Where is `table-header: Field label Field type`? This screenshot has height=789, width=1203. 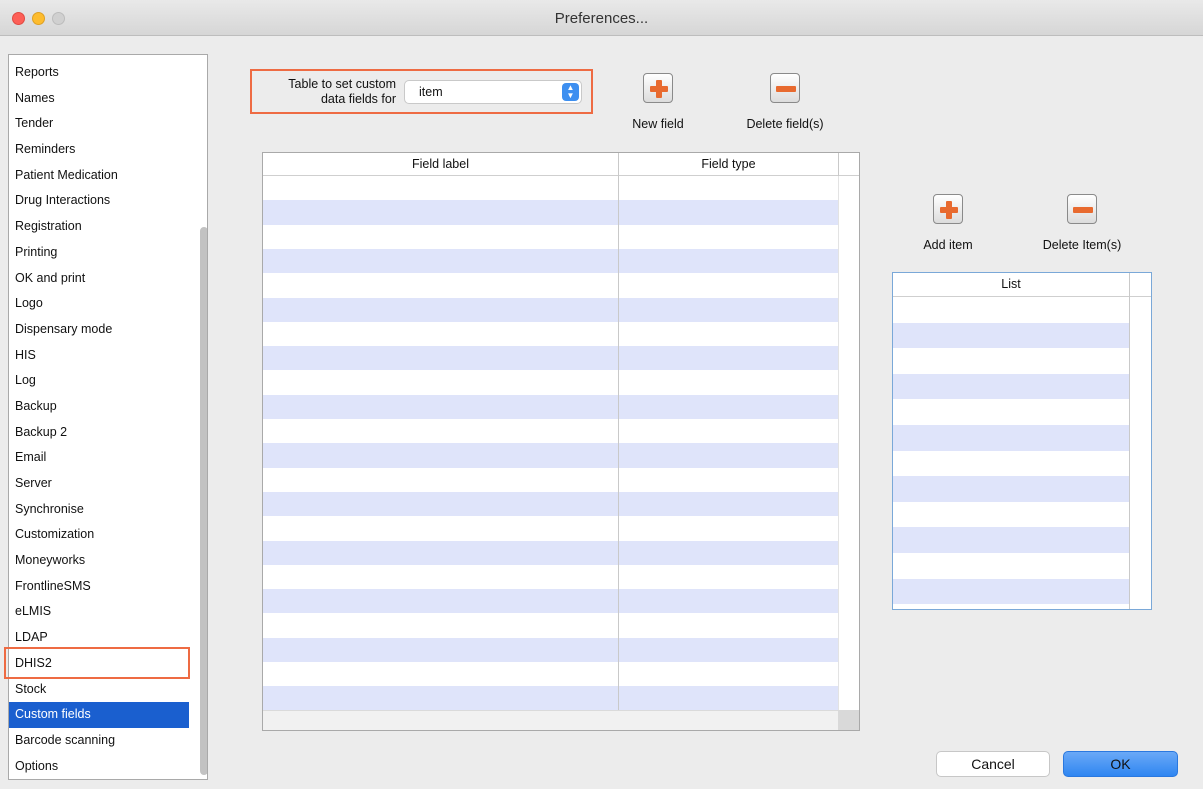
table-header: Field label Field type is located at coordinates (561, 164).